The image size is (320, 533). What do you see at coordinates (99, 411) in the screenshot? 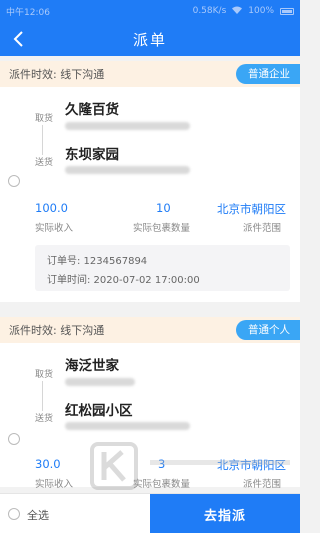
I see `delivery-name: 红松园小区` at bounding box center [99, 411].